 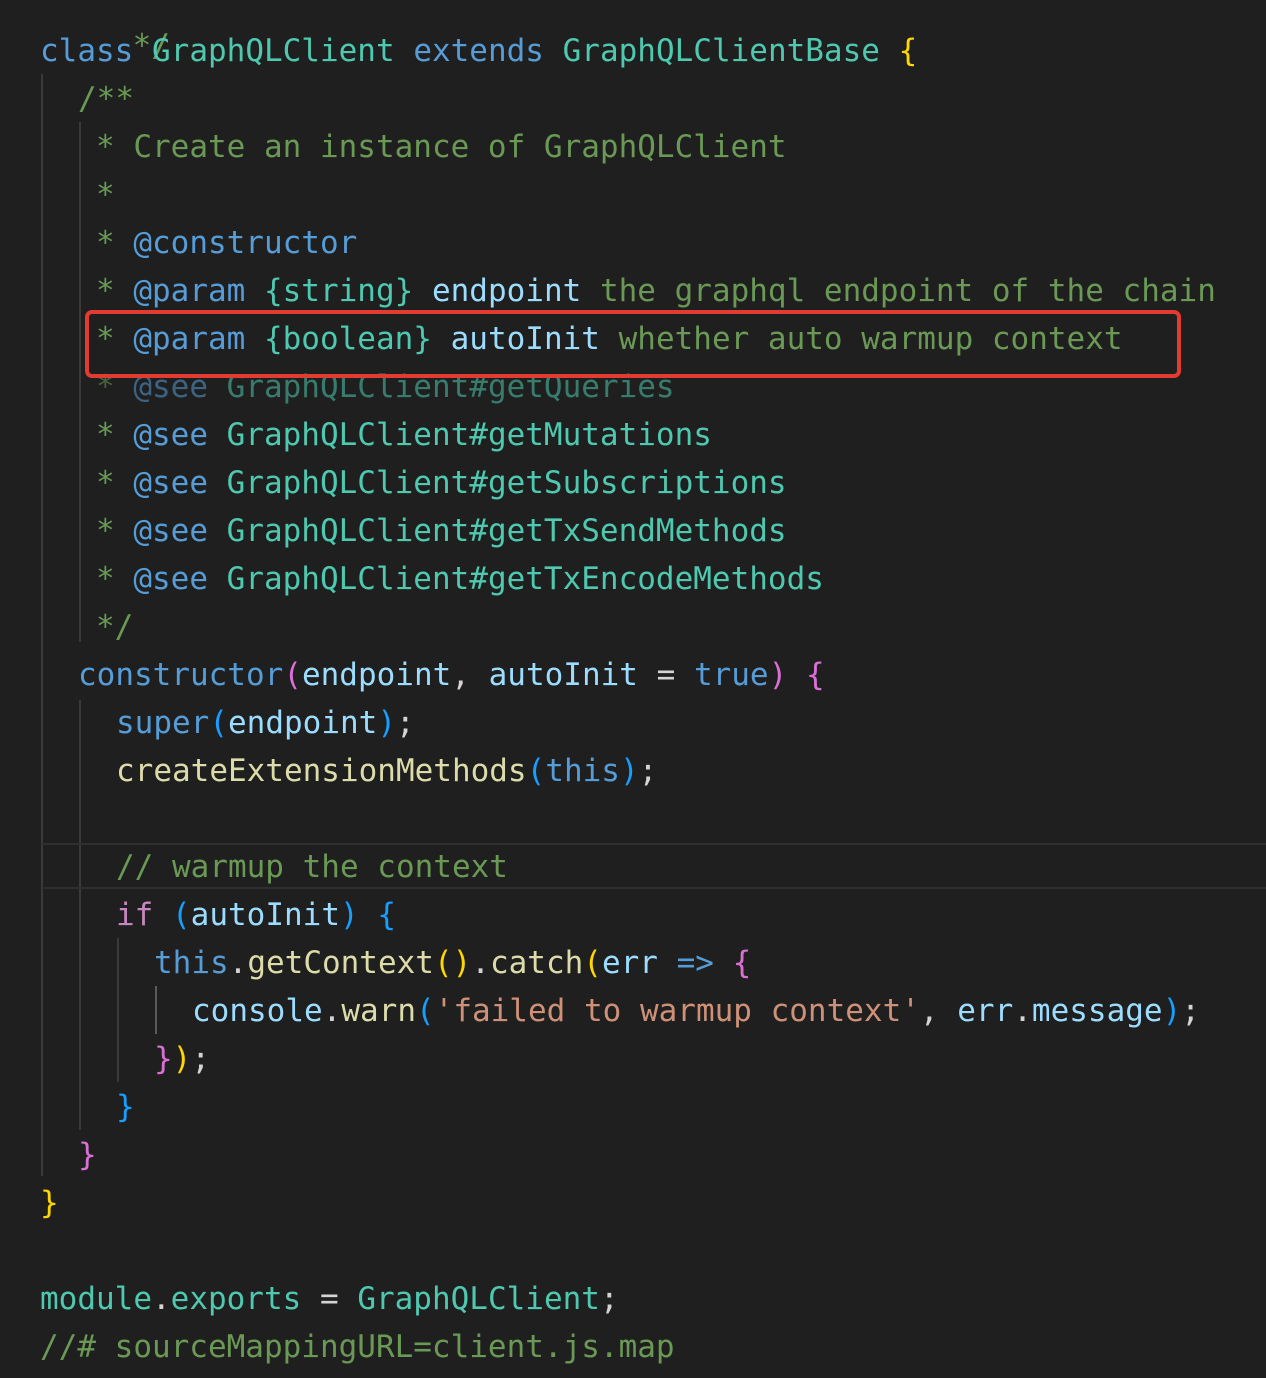 I want to click on class-open-brace: {, so click(x=908, y=51).